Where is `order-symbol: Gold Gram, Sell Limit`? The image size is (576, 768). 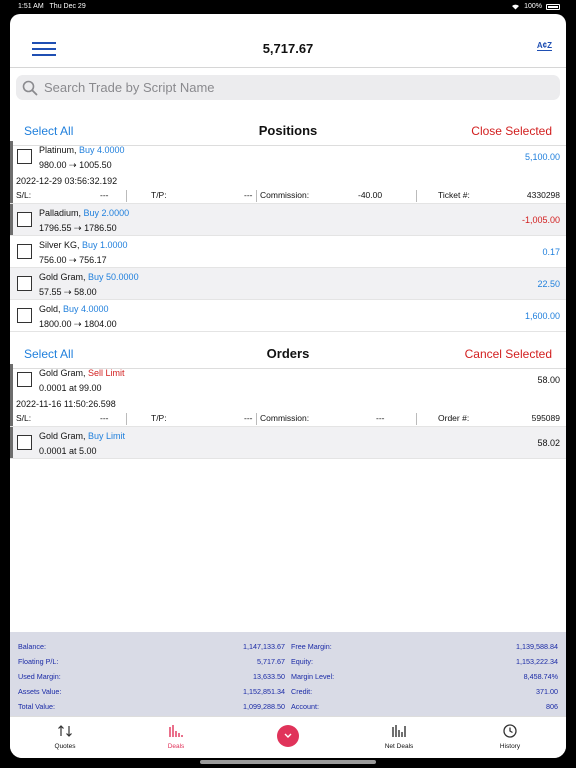 order-symbol: Gold Gram, Sell Limit is located at coordinates (82, 373).